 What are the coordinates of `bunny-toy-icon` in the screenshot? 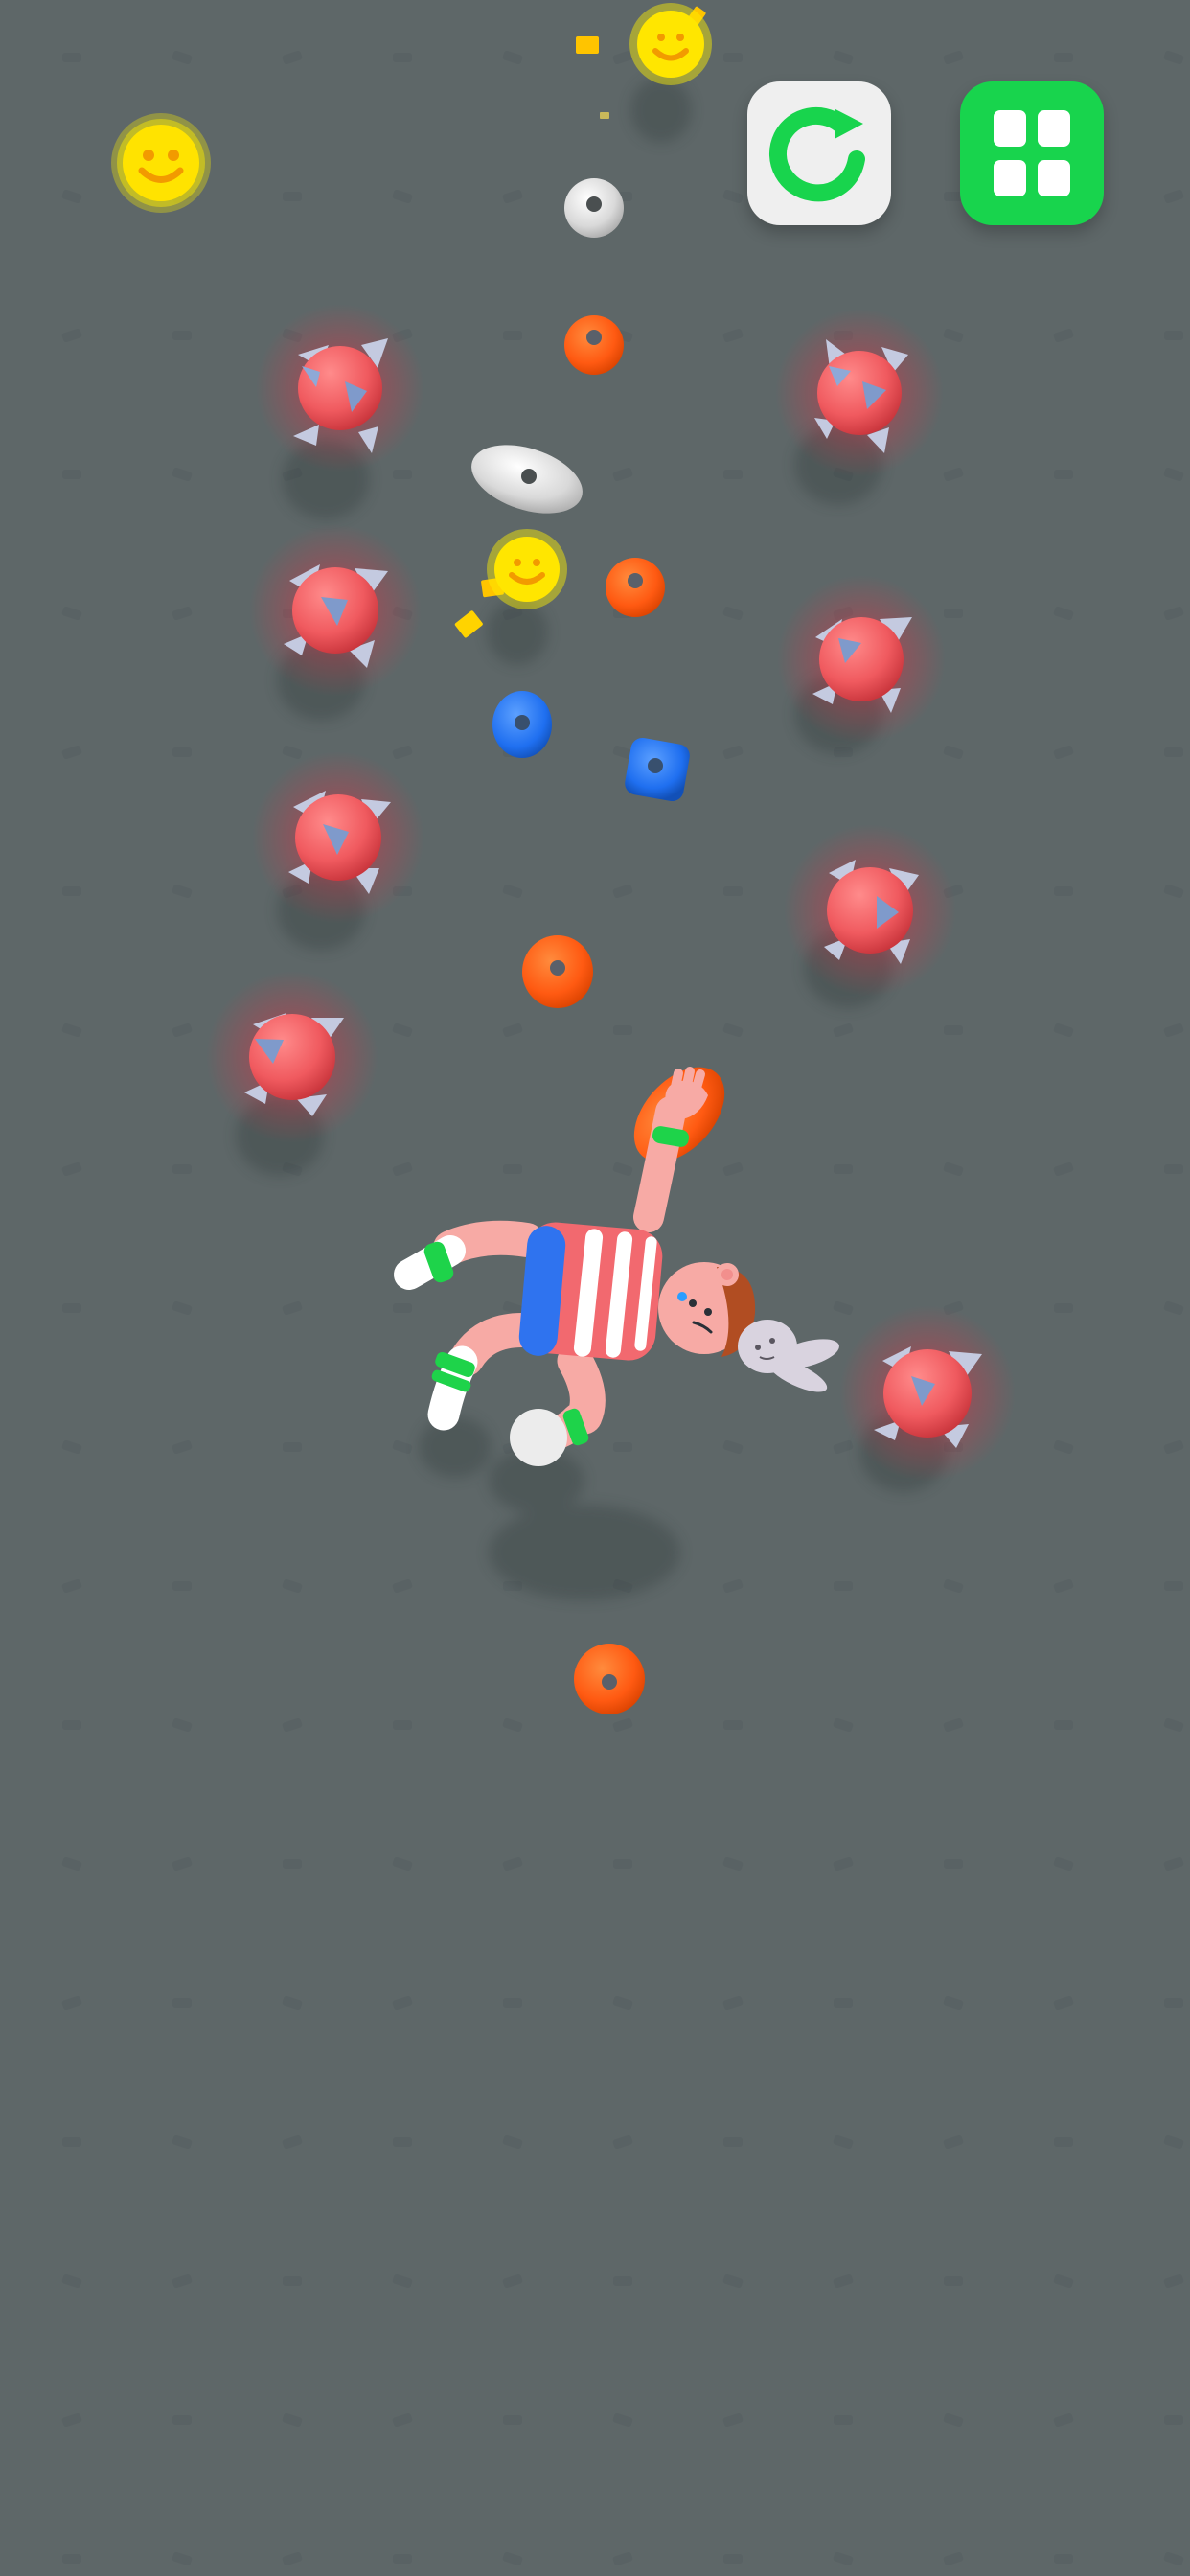 It's located at (789, 1356).